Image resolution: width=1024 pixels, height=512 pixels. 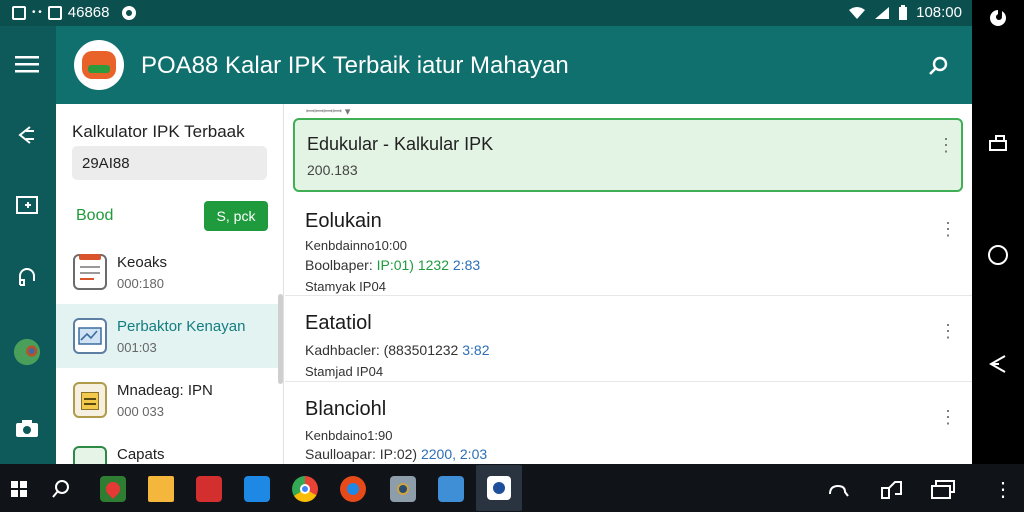 I want to click on record-icon, so click(x=128, y=12).